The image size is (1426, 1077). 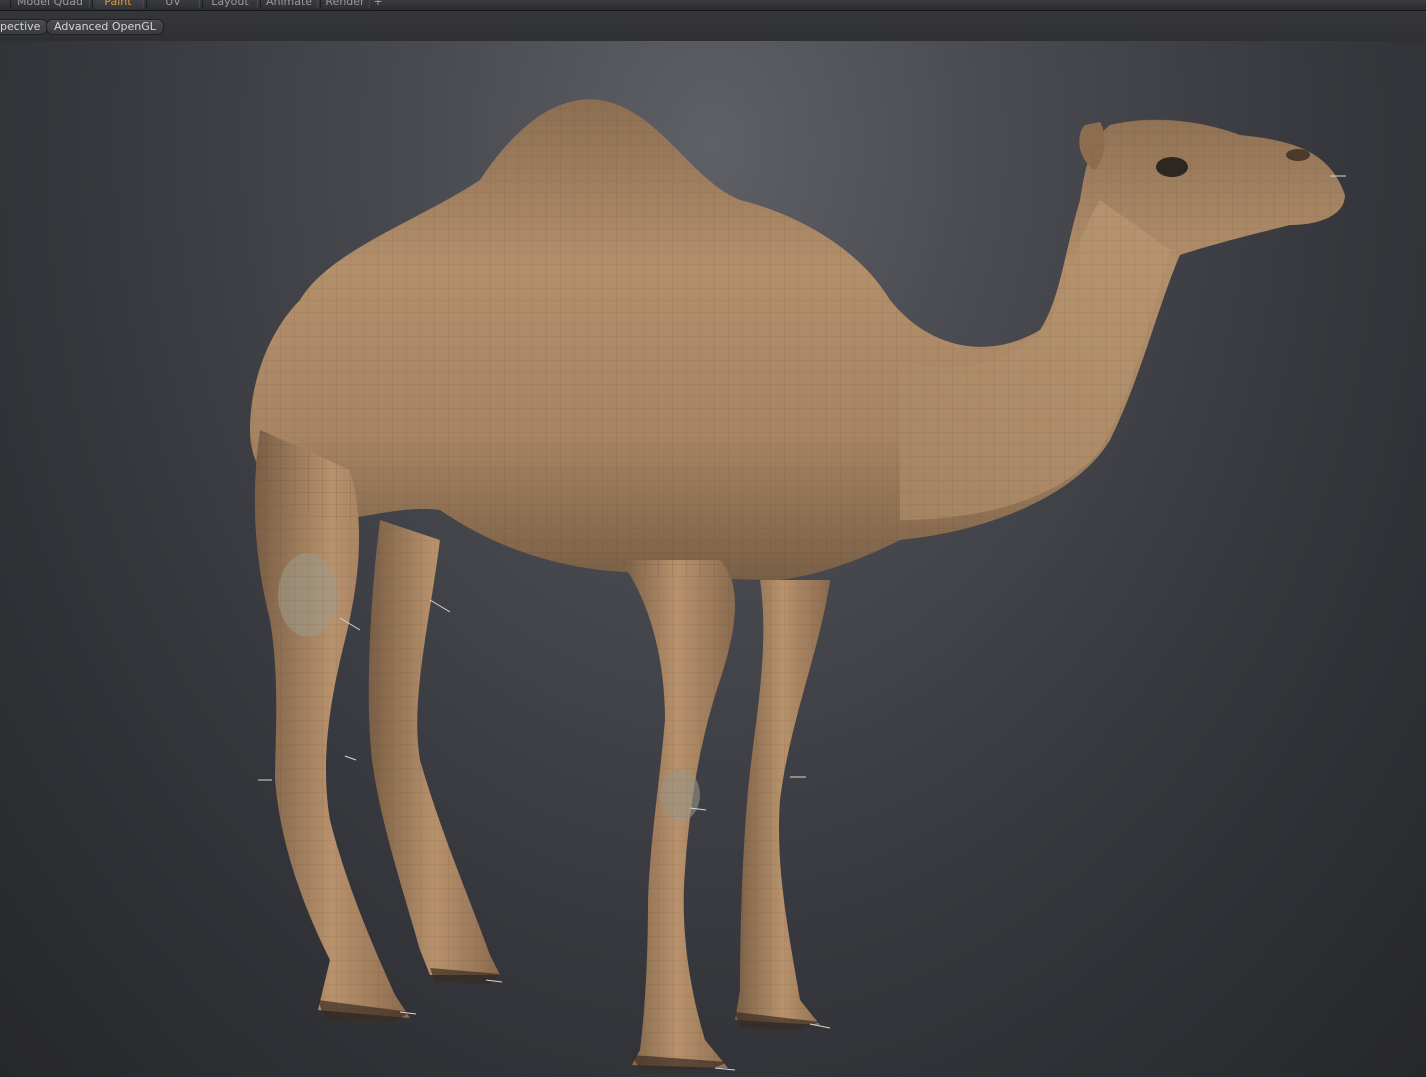 I want to click on add-tab-button: +, so click(x=378, y=4).